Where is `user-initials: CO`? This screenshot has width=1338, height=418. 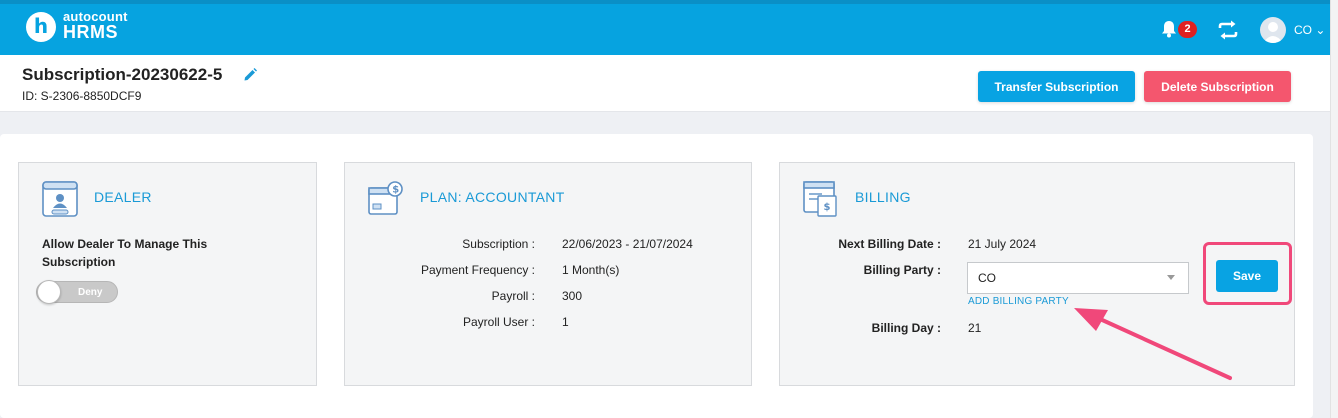
user-initials: CO is located at coordinates (1303, 30).